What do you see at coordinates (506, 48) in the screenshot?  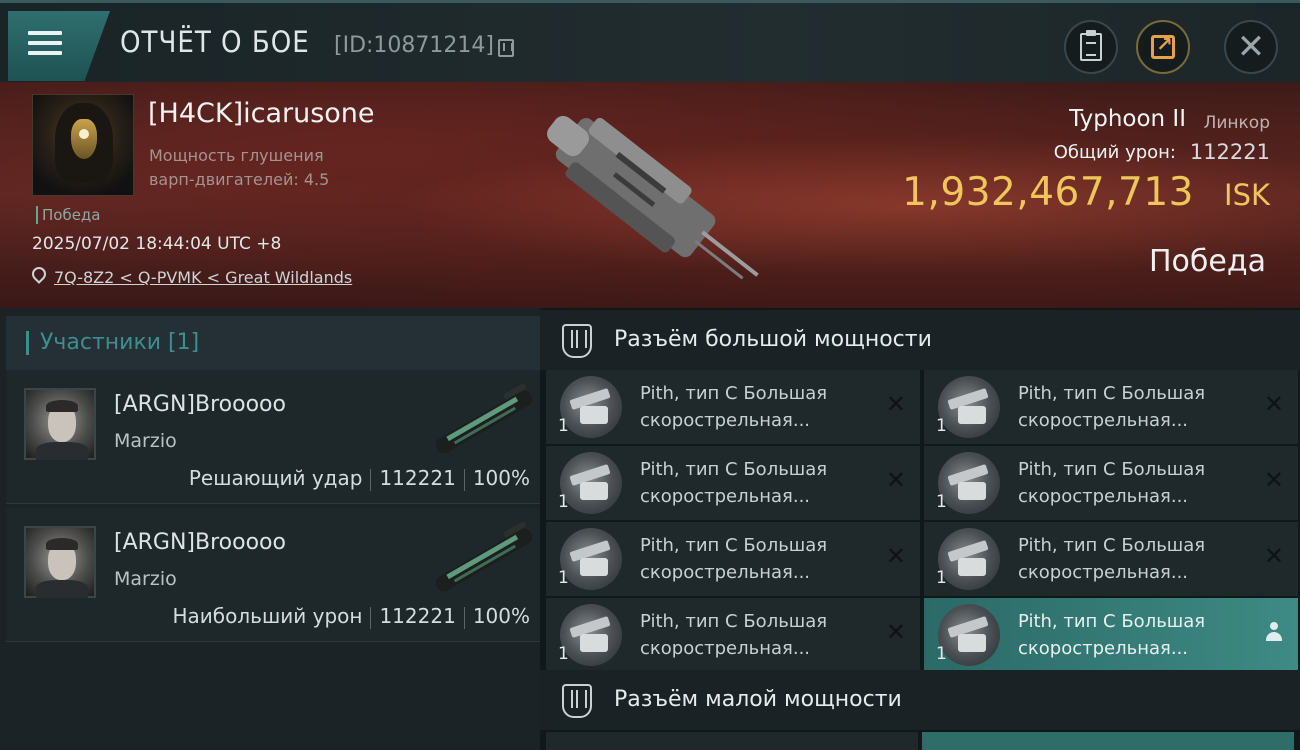 I see `copy-icon` at bounding box center [506, 48].